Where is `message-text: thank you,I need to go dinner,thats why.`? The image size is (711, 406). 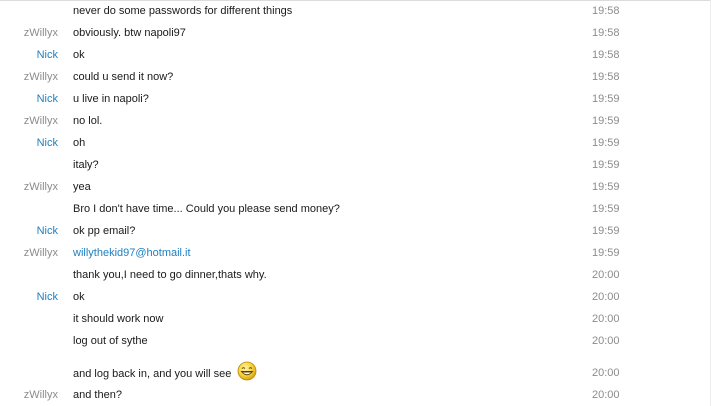
message-text: thank you,I need to go dinner,thats why. is located at coordinates (170, 275).